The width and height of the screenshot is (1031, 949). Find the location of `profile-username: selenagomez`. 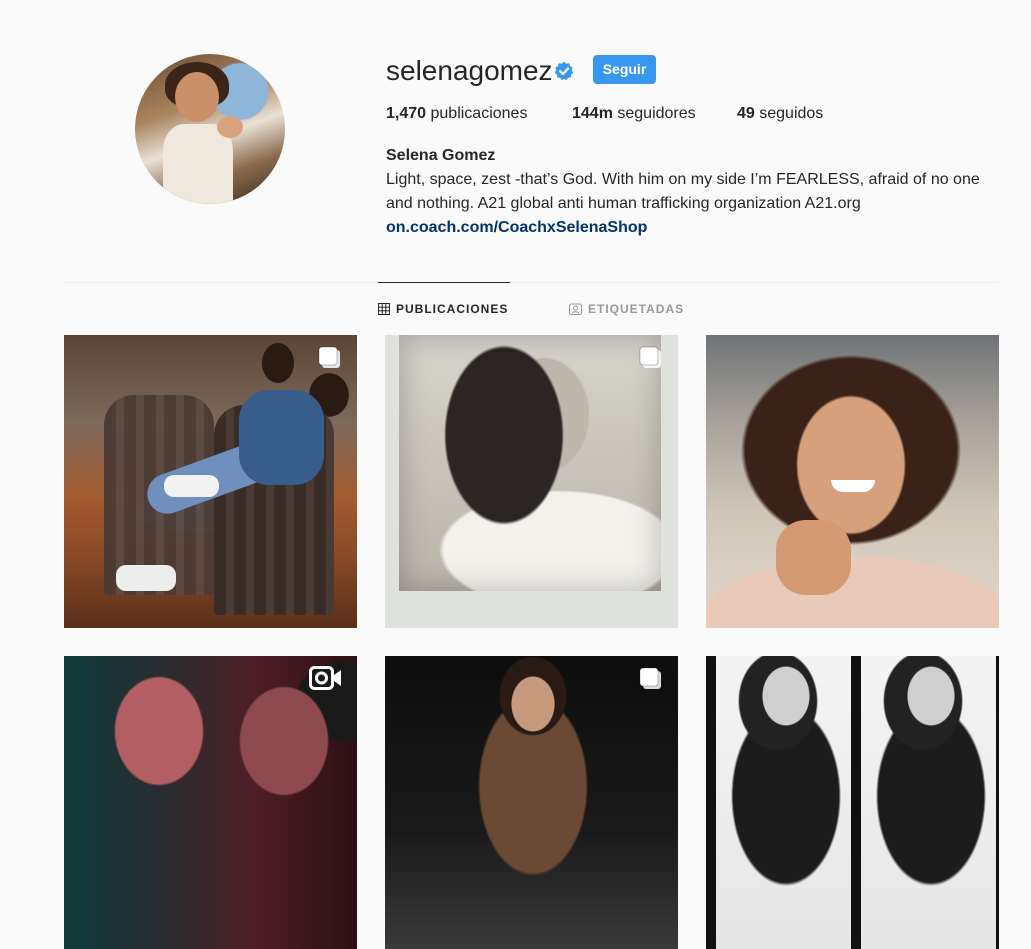

profile-username: selenagomez is located at coordinates (469, 70).